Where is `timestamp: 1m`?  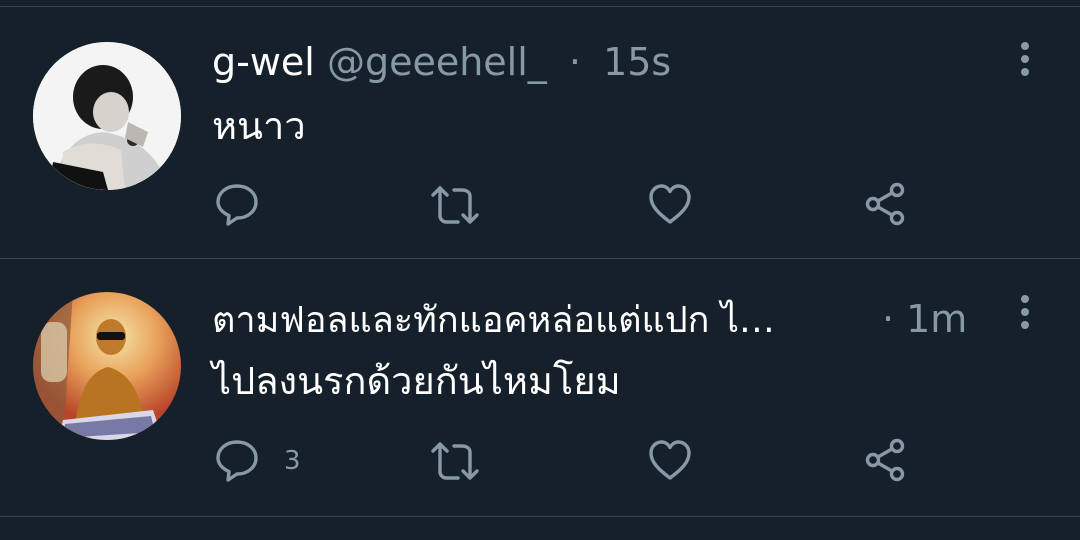 timestamp: 1m is located at coordinates (936, 319).